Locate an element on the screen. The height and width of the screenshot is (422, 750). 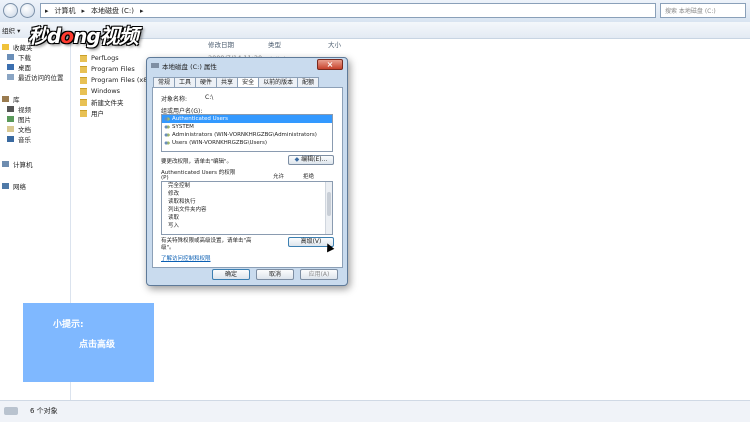
forward-button is located at coordinates (27, 10).